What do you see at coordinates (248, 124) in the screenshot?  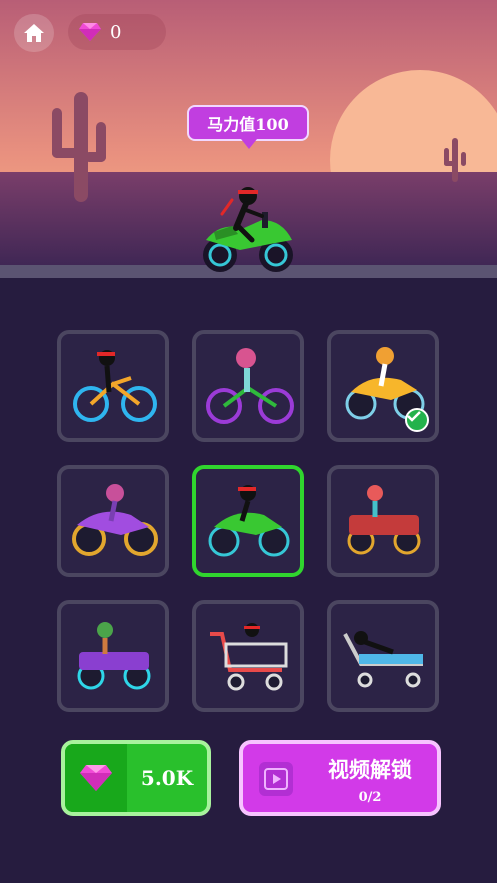 I see `horsepower-label: 马力值100` at bounding box center [248, 124].